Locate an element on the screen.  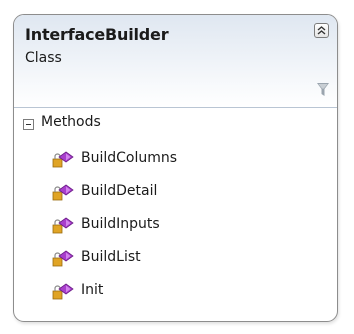
methods-section-title: Methods is located at coordinates (71, 122).